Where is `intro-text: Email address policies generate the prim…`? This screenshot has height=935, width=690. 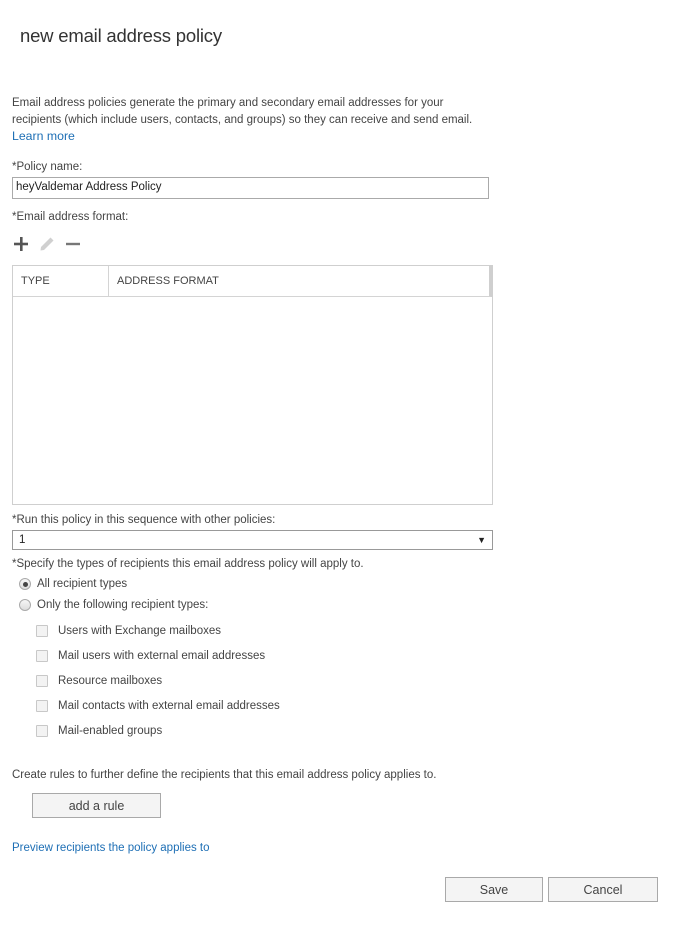 intro-text: Email address policies generate the prim… is located at coordinates (242, 111).